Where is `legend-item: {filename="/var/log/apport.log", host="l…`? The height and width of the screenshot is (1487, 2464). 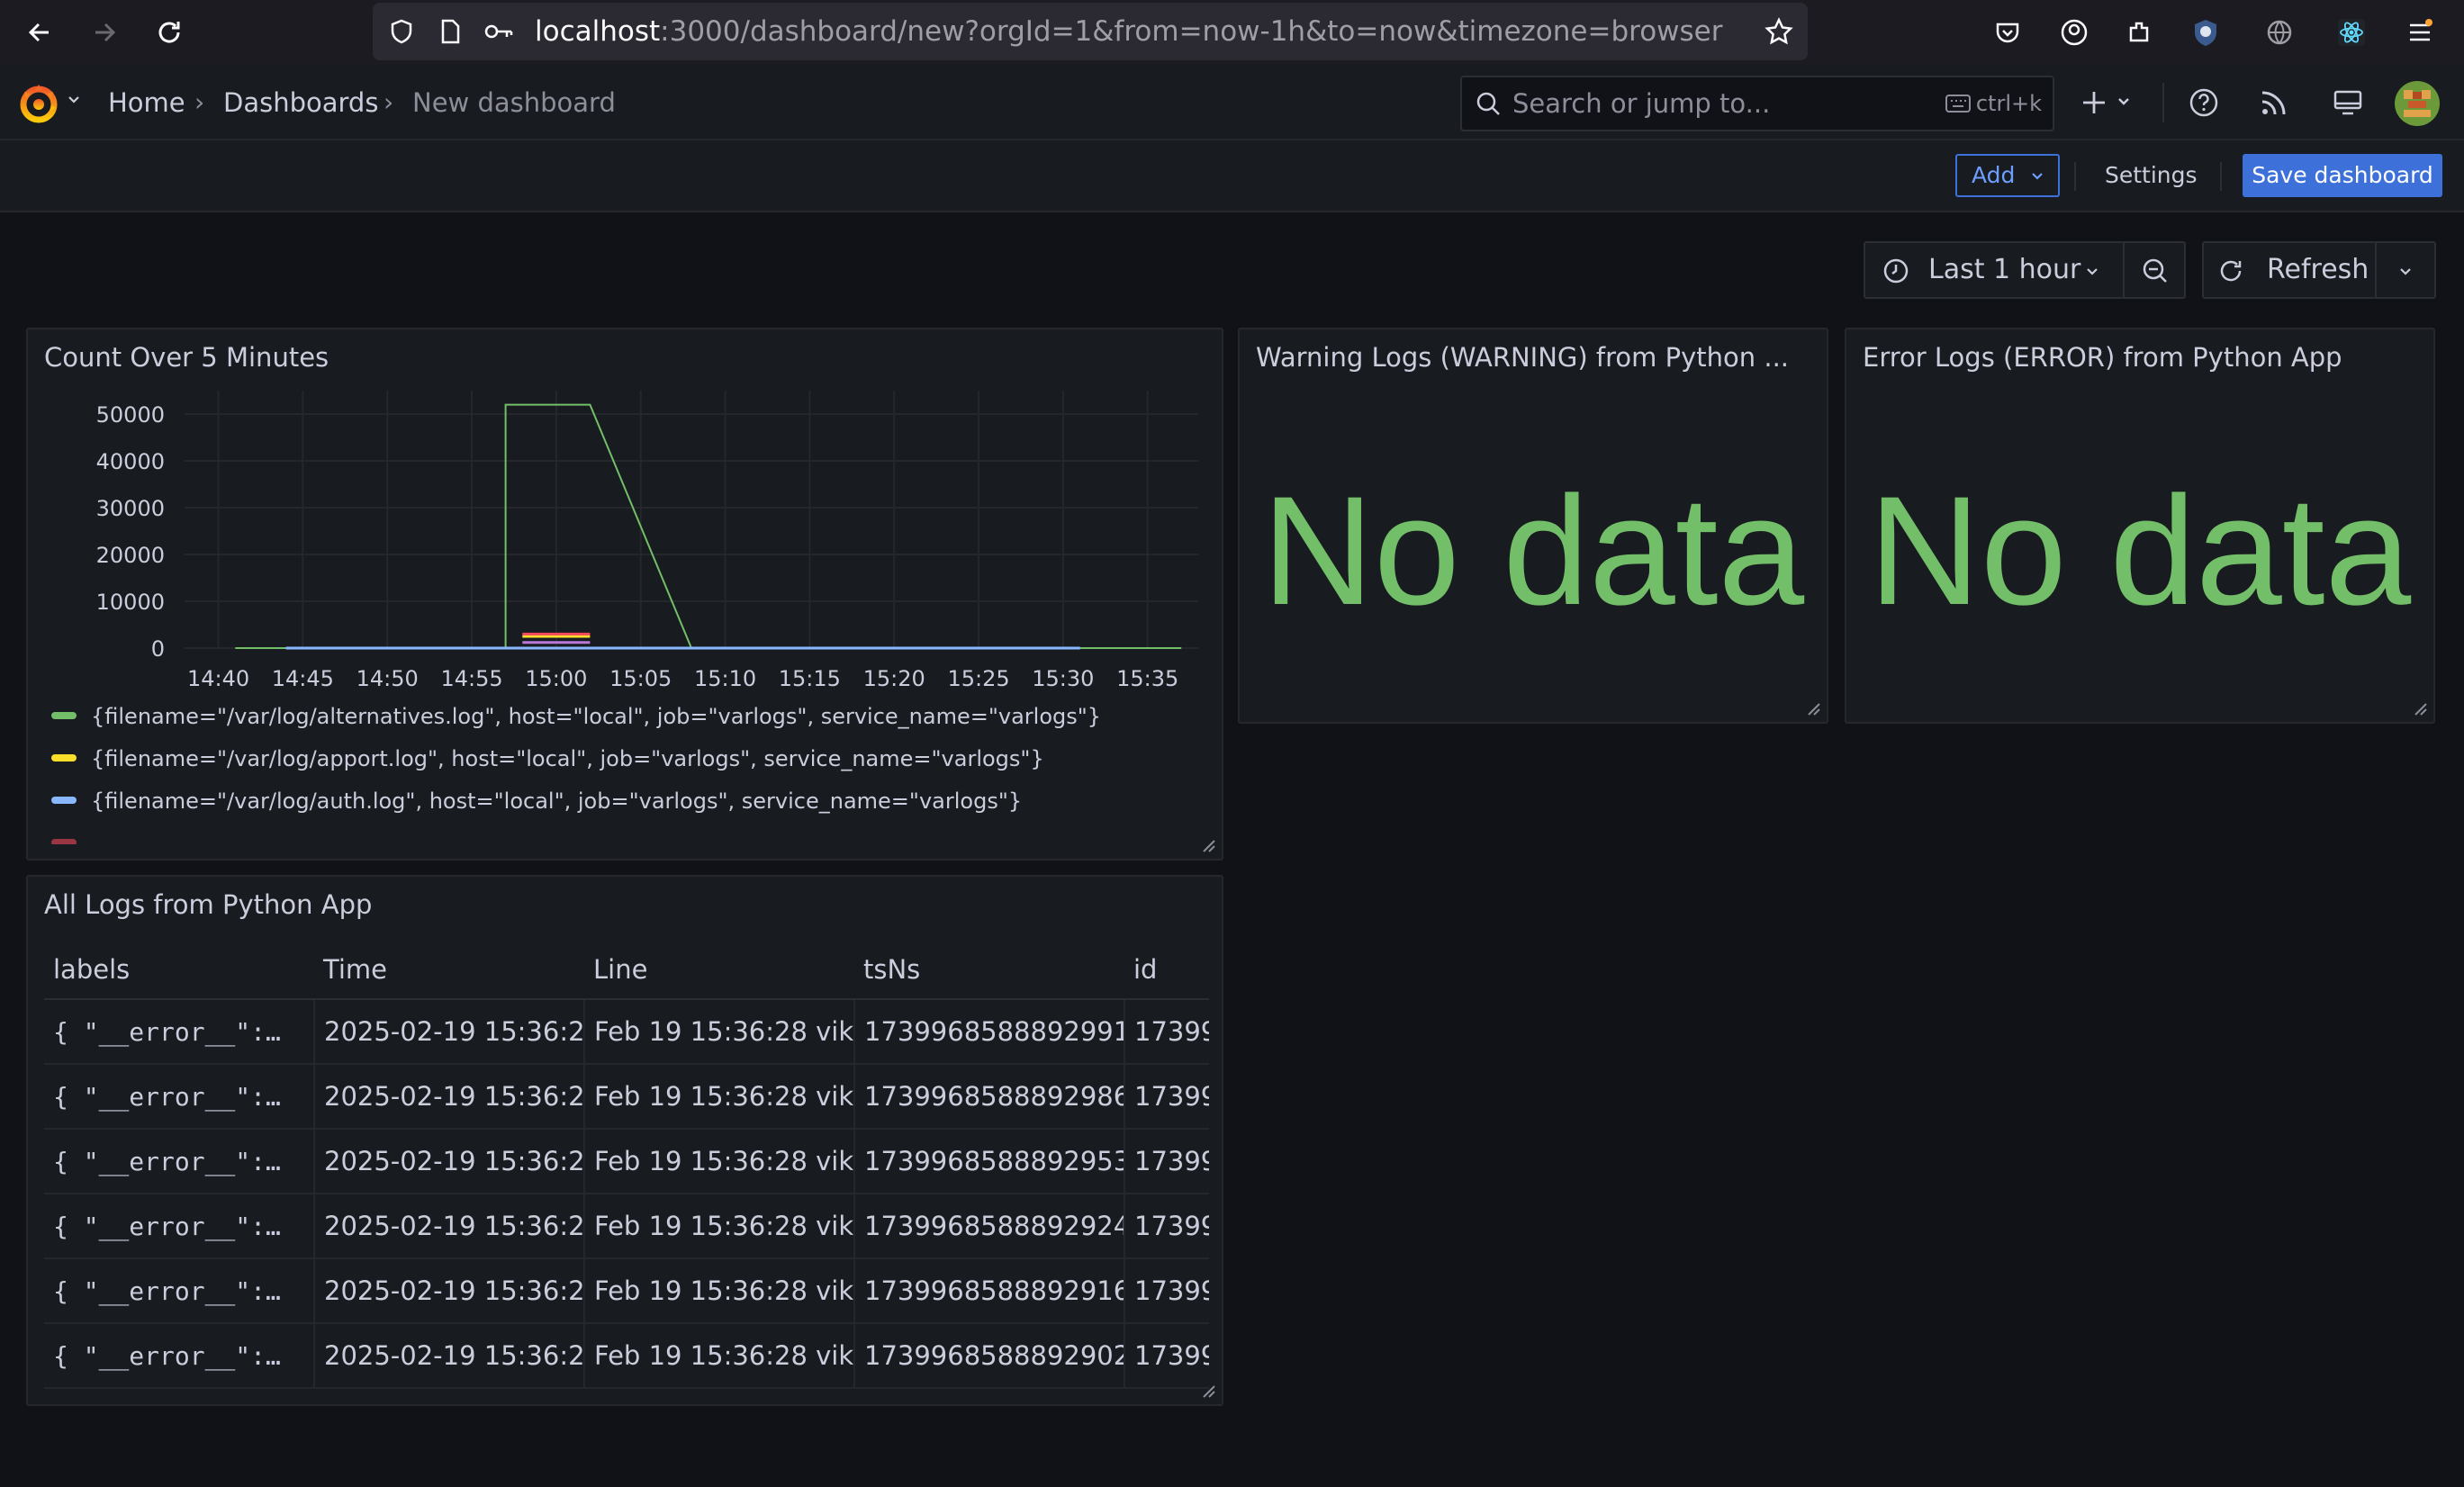
legend-item: {filename="/var/log/apport.log", host="l… is located at coordinates (547, 764).